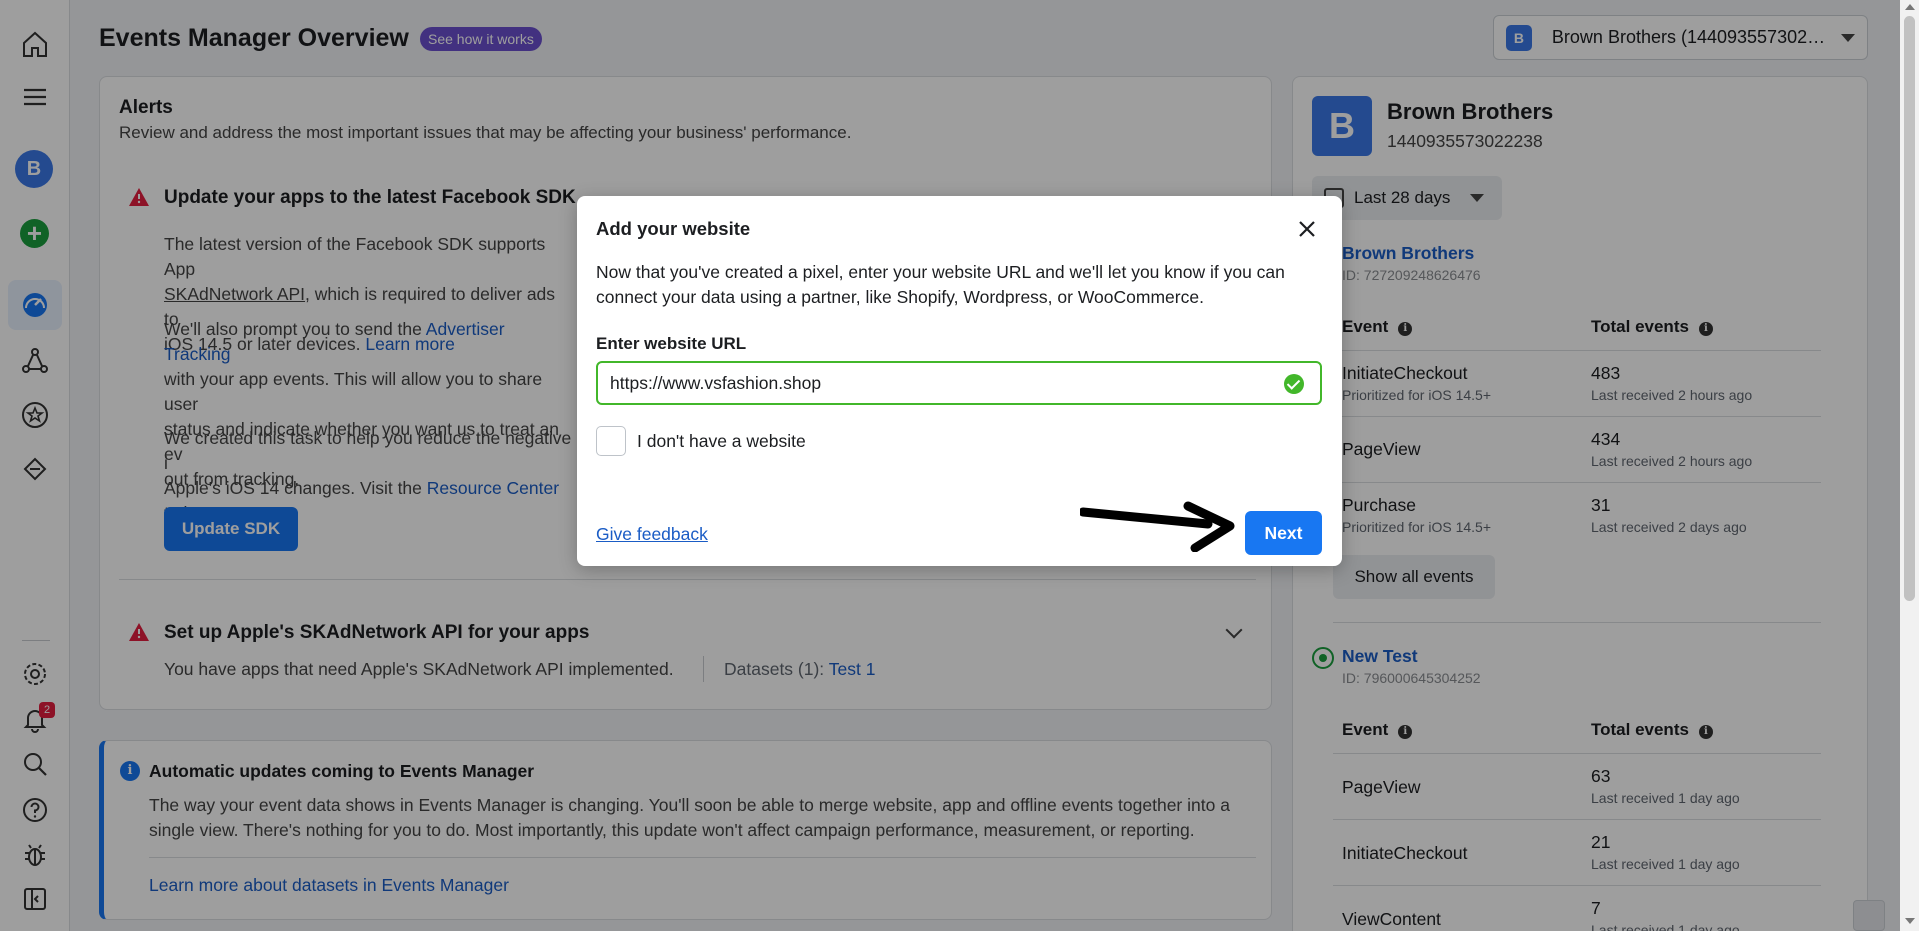 This screenshot has width=1919, height=931. I want to click on valid-checkmark-icon, so click(1294, 384).